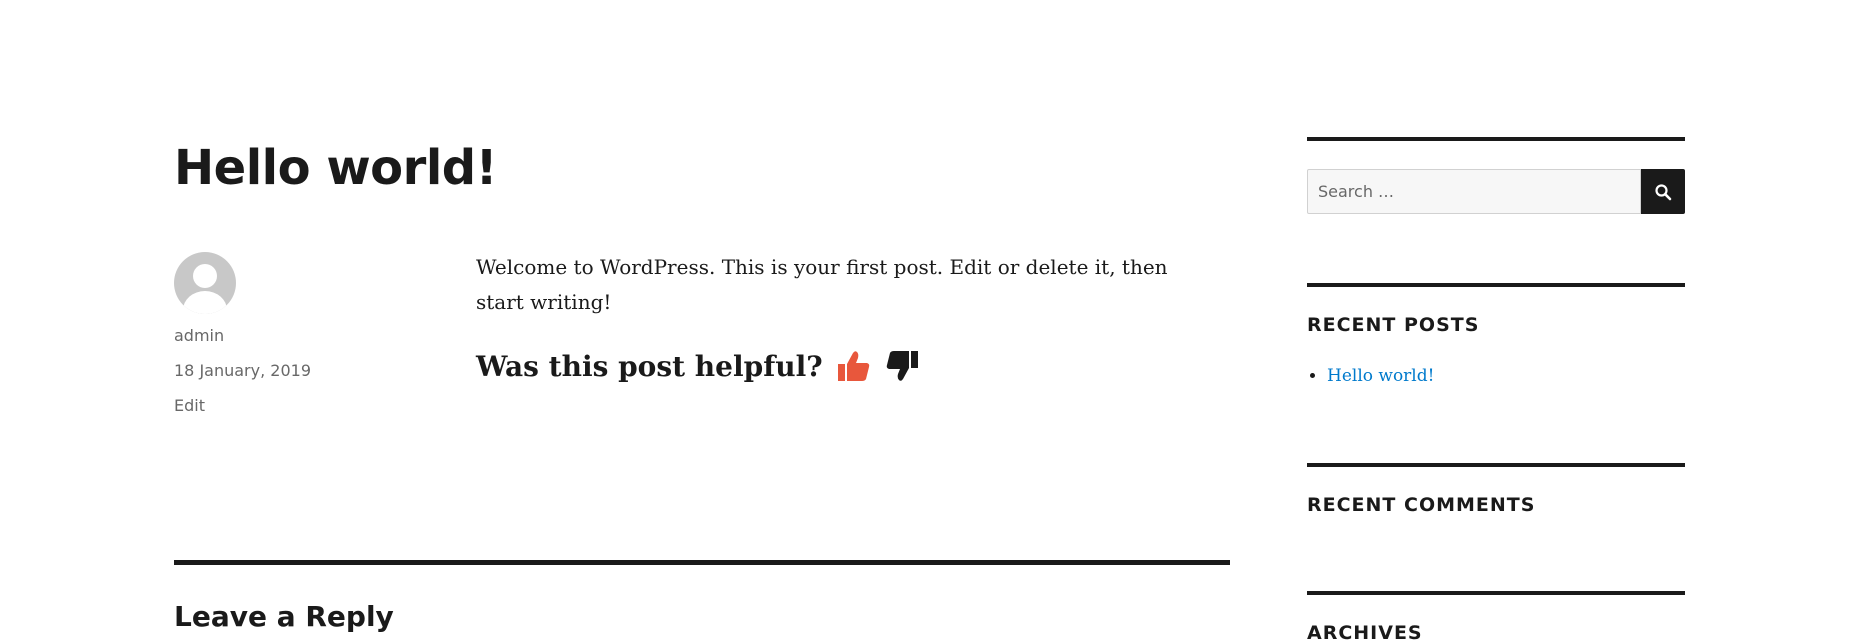  I want to click on search-button, so click(1663, 191).